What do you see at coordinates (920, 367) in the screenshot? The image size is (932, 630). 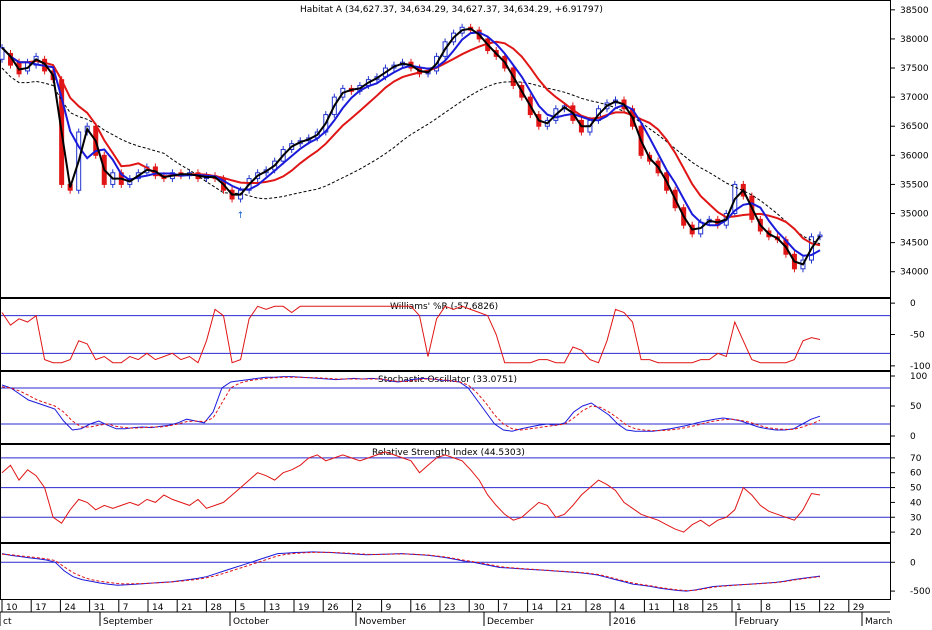 I see `williams-tick-label: -100` at bounding box center [920, 367].